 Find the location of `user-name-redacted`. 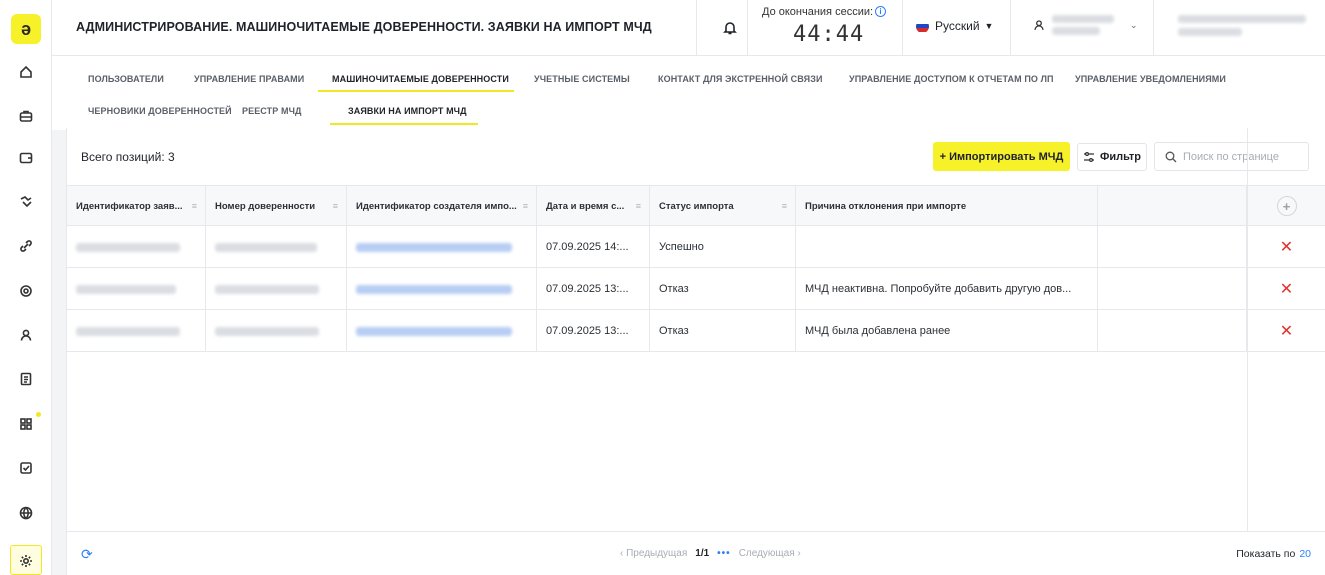

user-name-redacted is located at coordinates (1083, 25).